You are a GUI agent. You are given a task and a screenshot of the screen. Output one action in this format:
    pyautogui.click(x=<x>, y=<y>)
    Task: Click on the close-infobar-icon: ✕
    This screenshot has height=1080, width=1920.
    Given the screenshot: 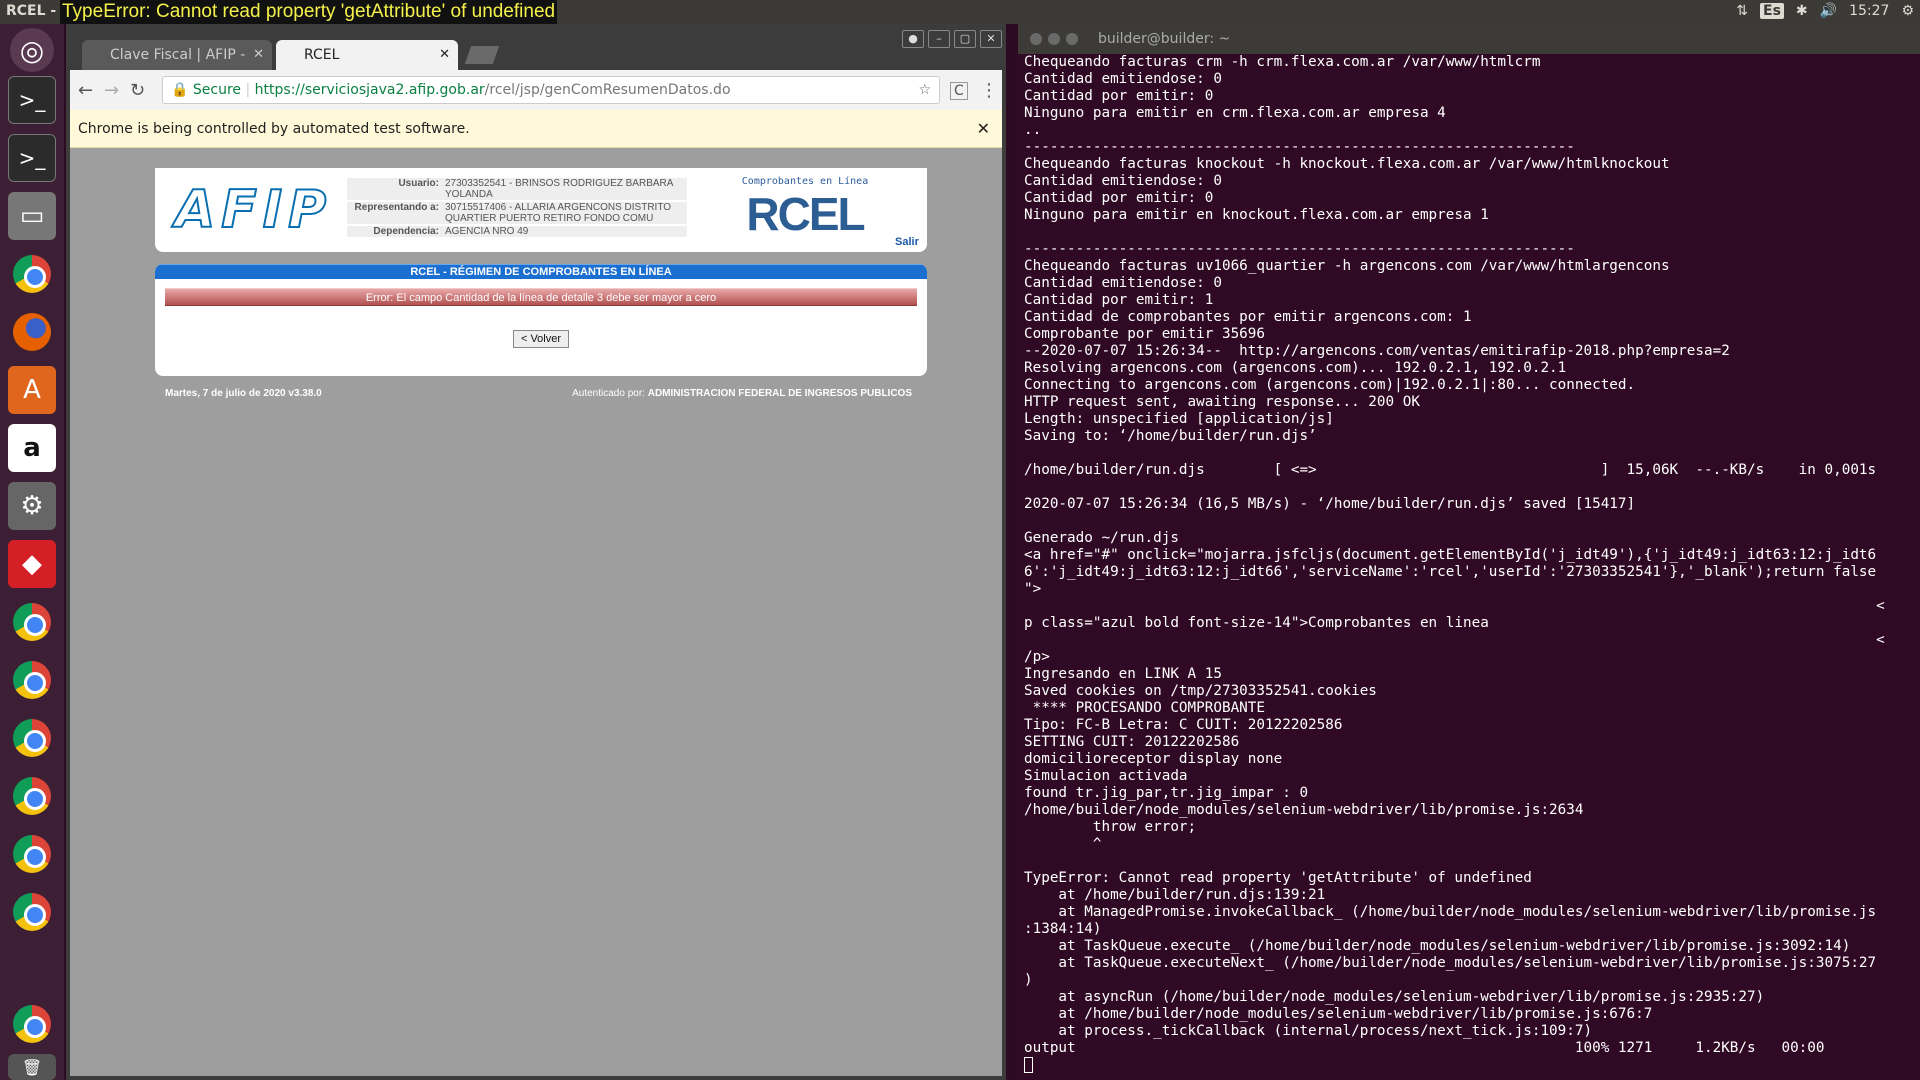 What is the action you would take?
    pyautogui.click(x=983, y=129)
    